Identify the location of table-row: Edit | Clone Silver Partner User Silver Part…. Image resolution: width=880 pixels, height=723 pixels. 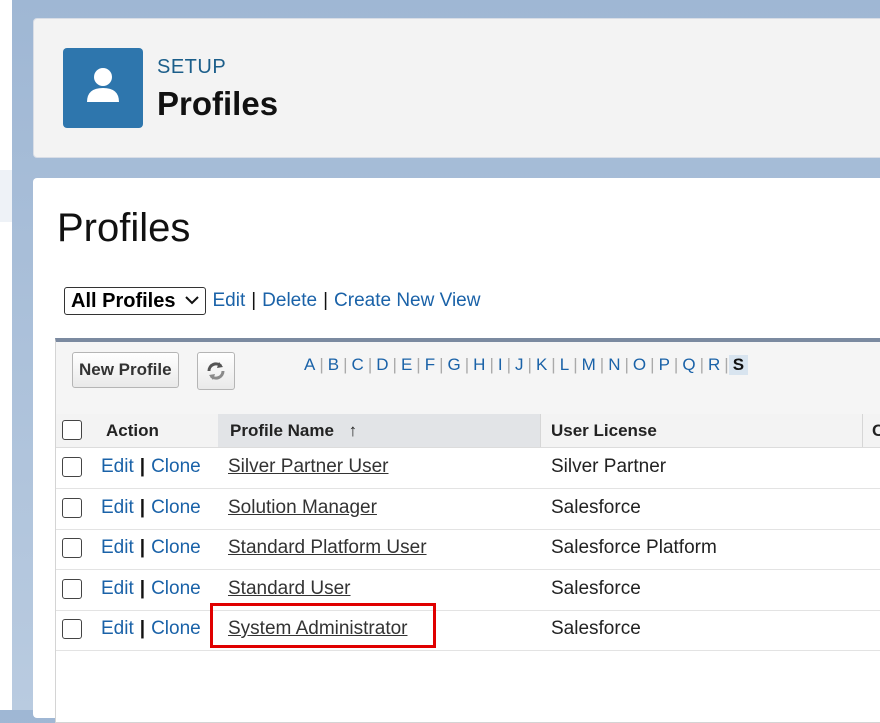
(468, 468).